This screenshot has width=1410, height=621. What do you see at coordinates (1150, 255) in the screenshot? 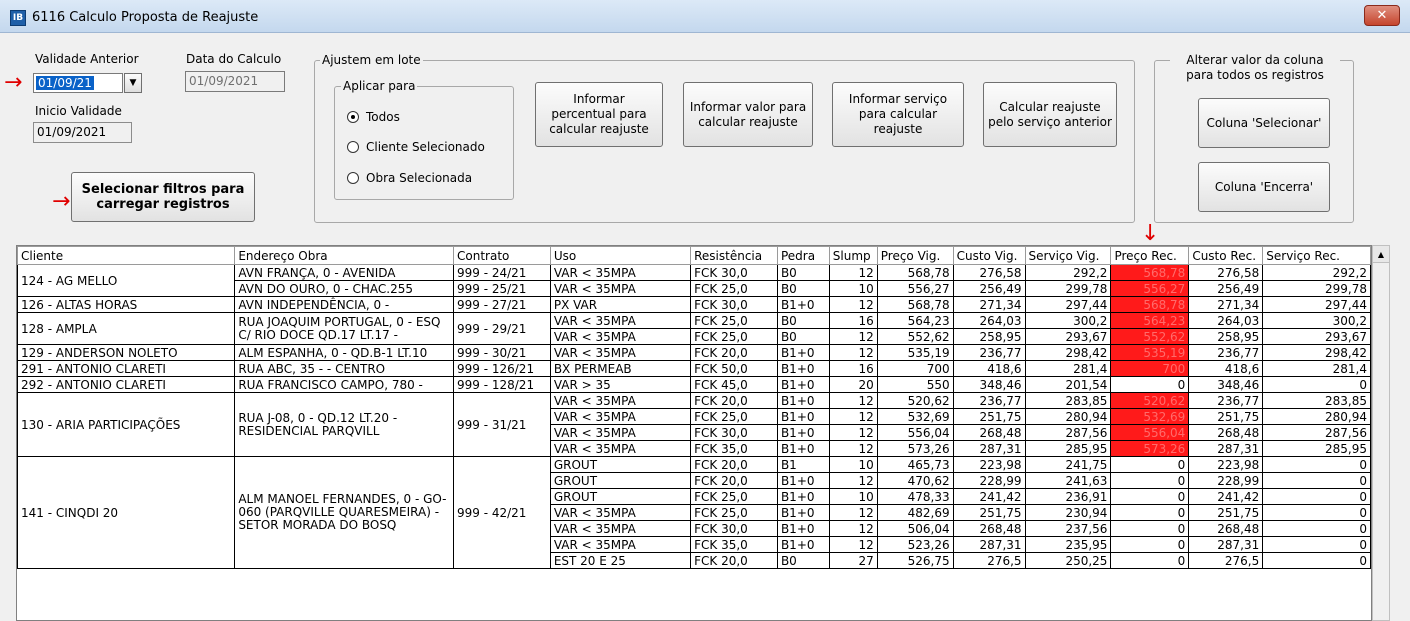
I see `column-header: Preço Rec.` at bounding box center [1150, 255].